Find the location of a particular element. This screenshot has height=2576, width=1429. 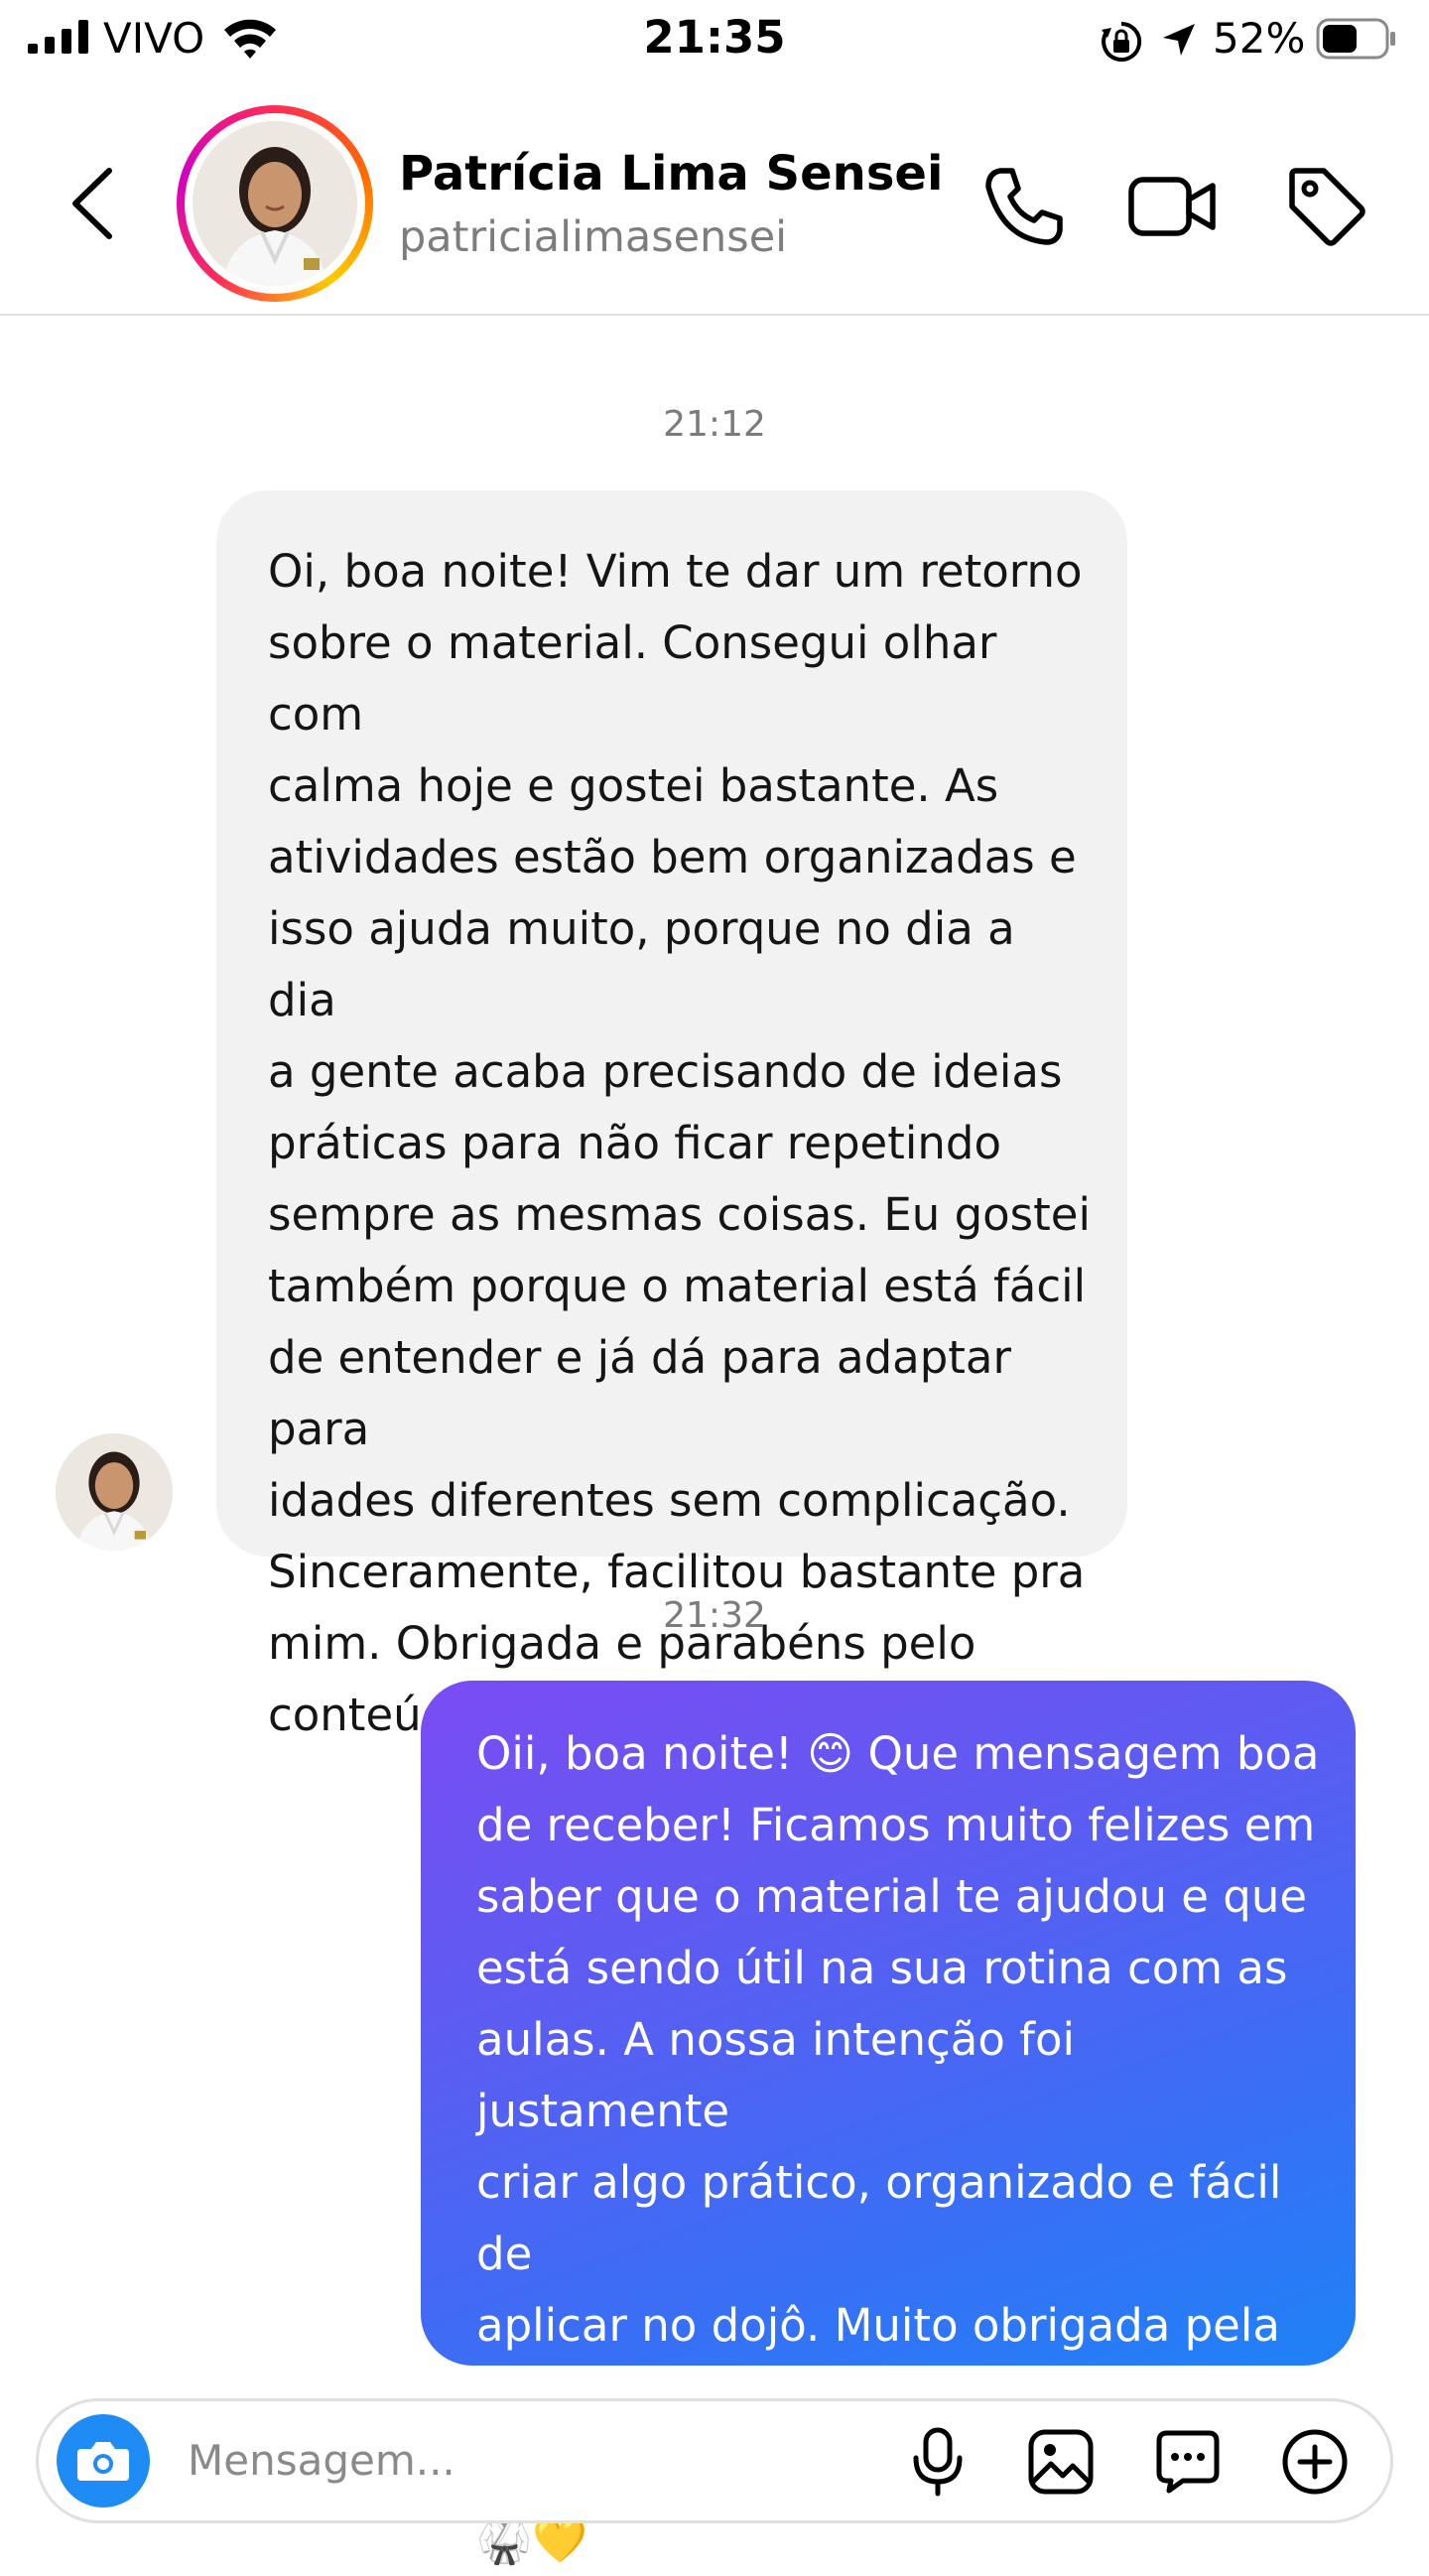

battery-icon is located at coordinates (1356, 39).